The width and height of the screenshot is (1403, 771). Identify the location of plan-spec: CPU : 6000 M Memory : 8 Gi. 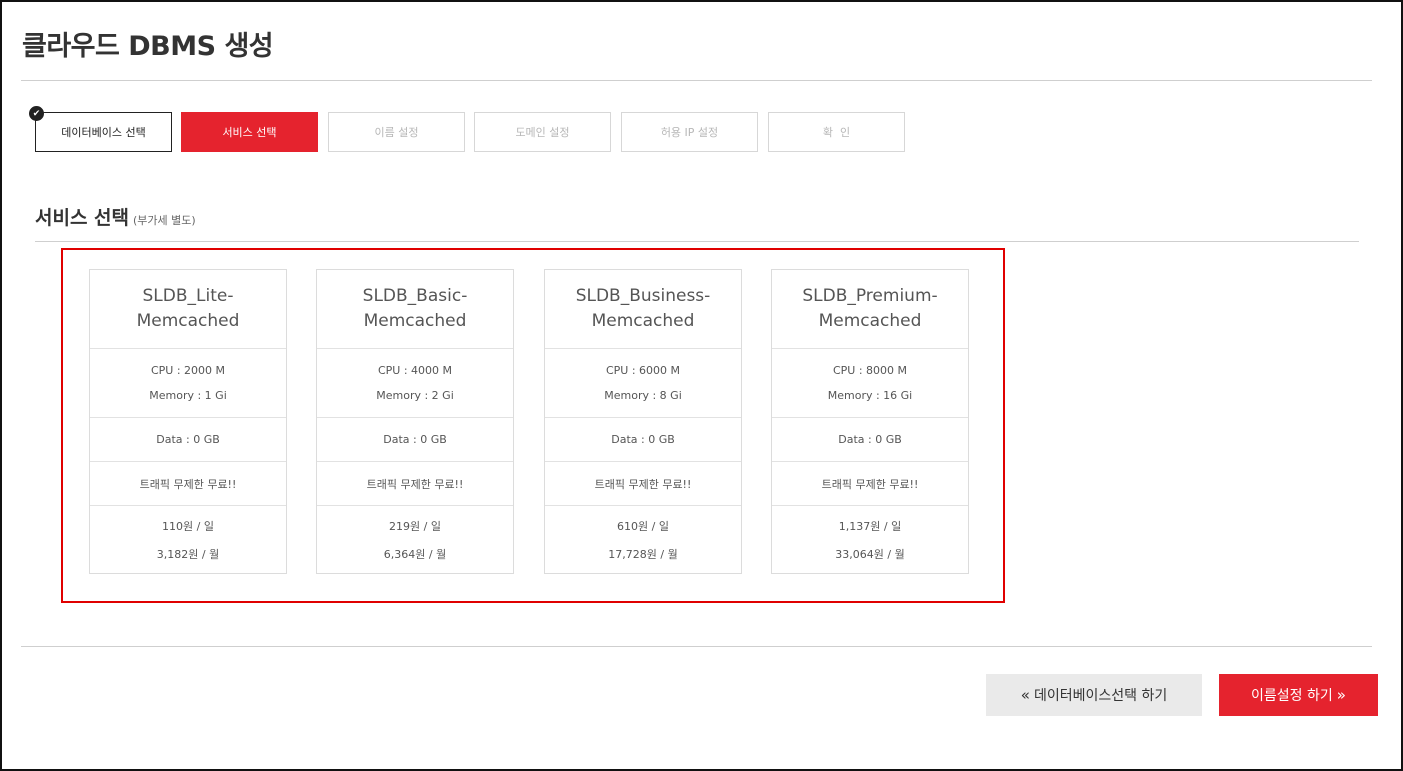
(643, 383).